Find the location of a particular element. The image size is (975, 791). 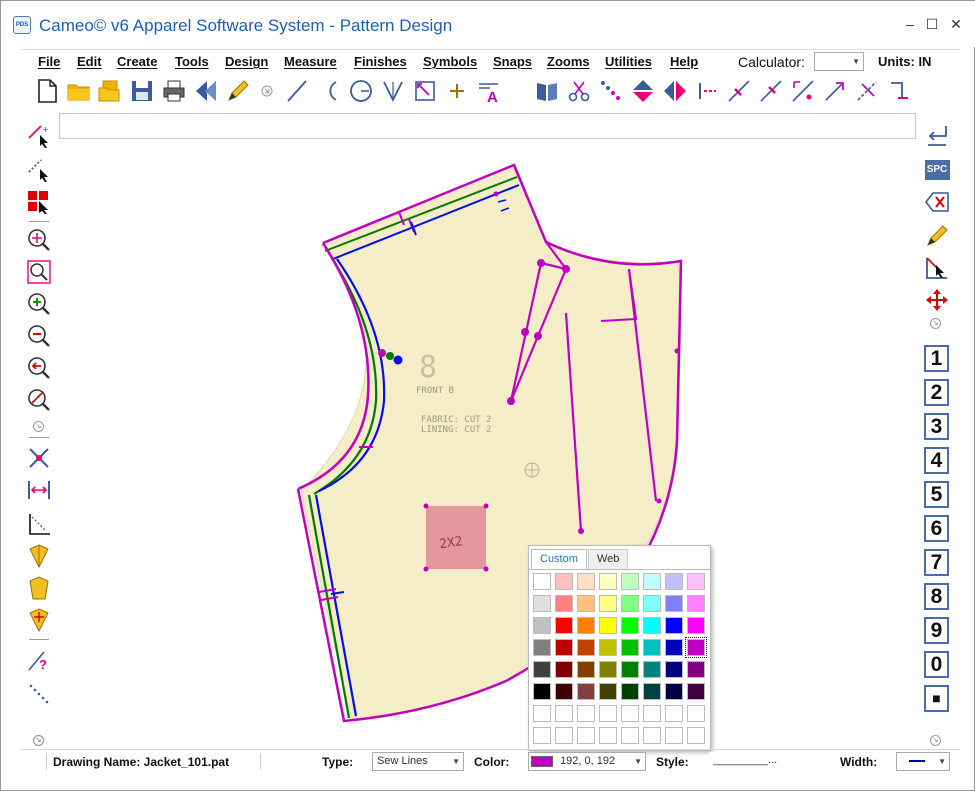

zoom-plus-icon is located at coordinates (39, 304).